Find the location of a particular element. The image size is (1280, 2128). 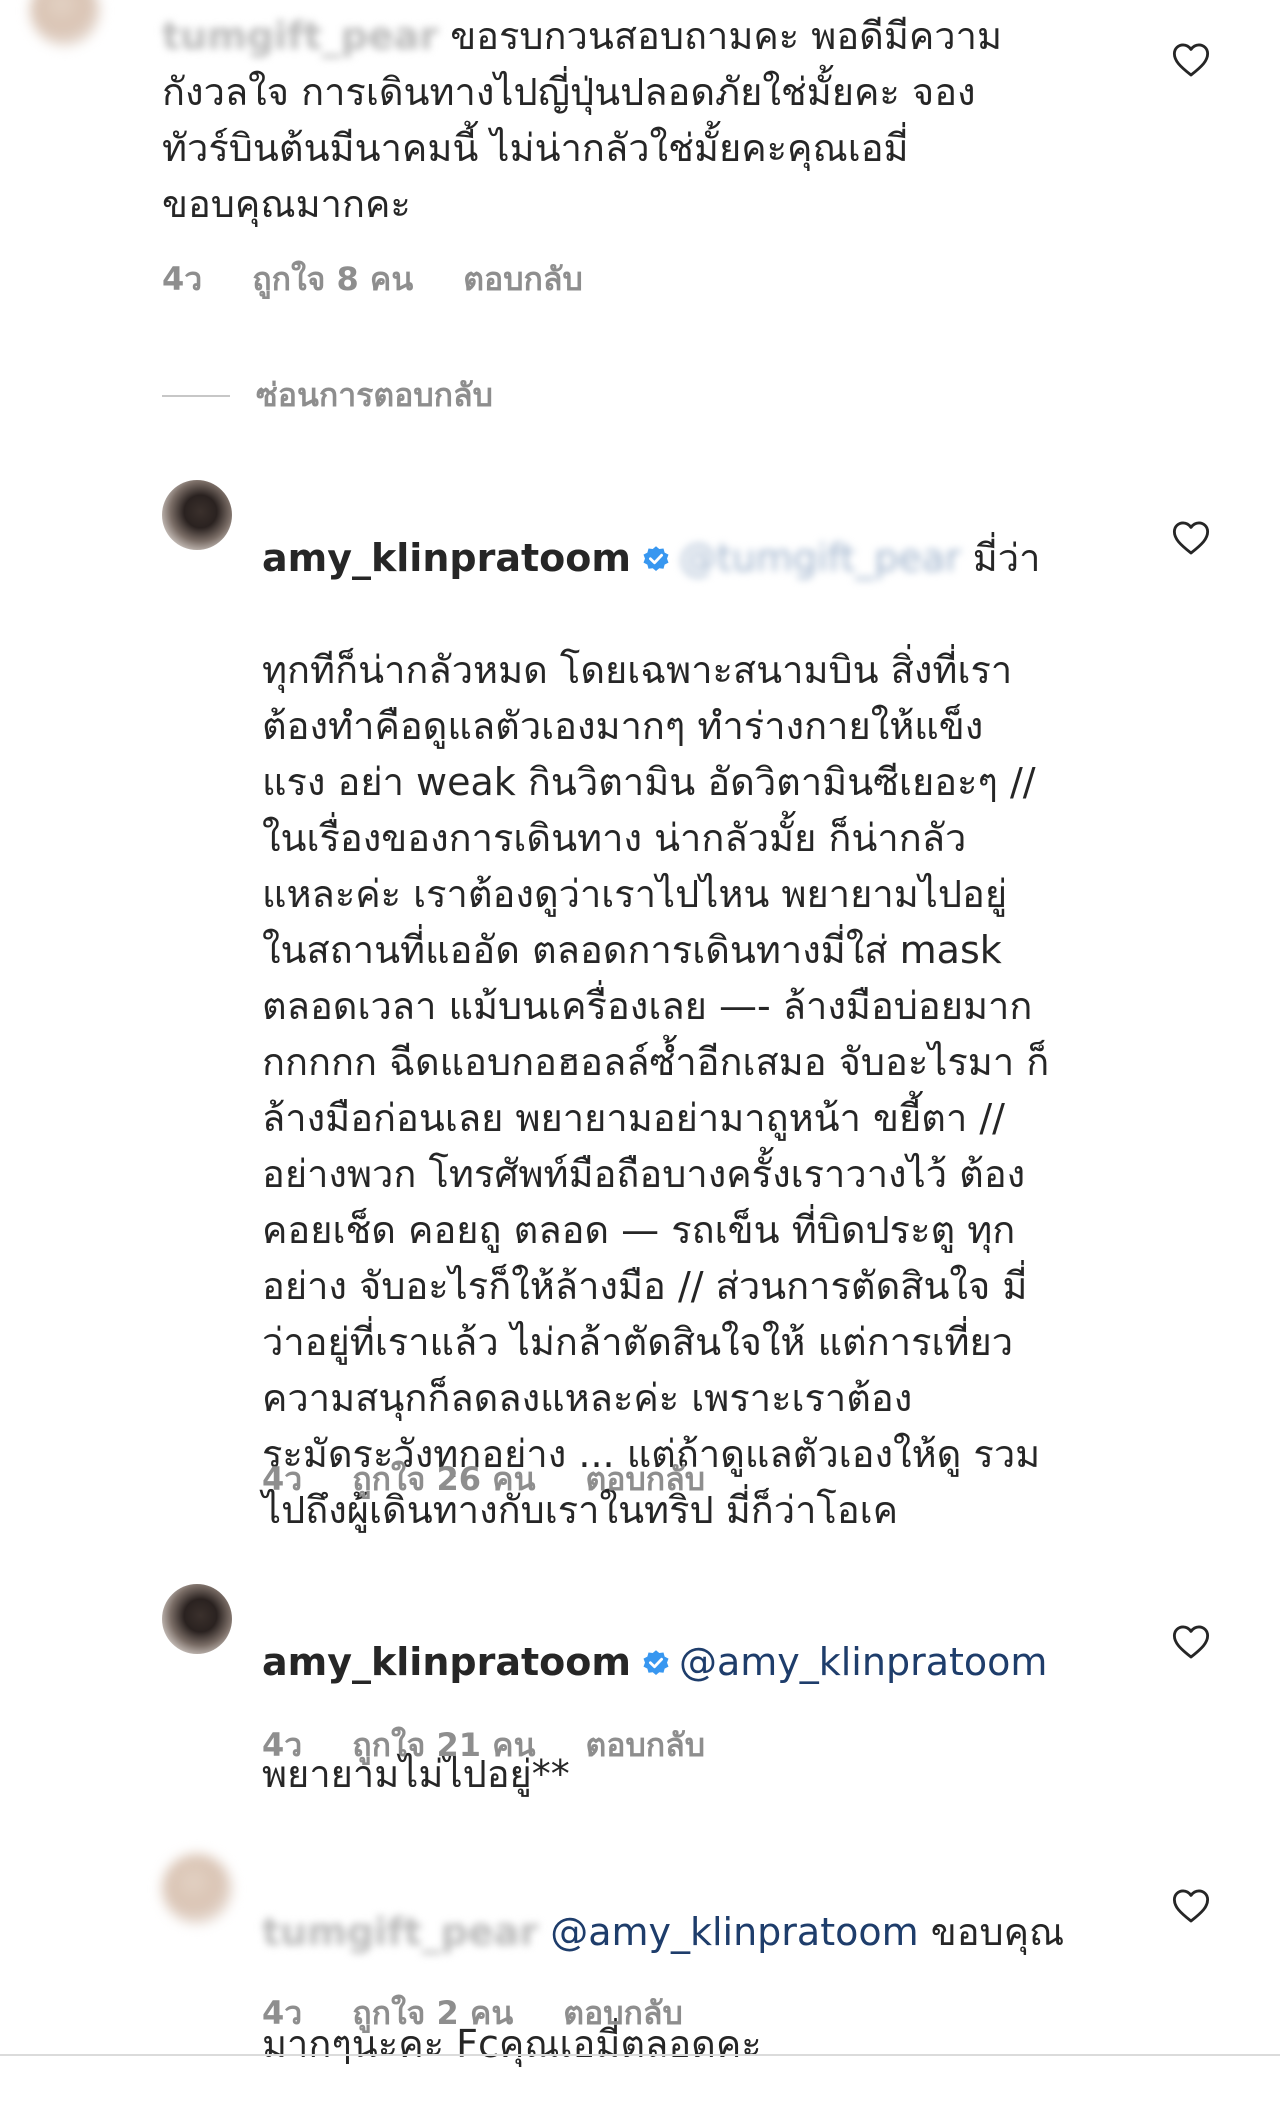

likes-count: ถูกใจ 2 คน is located at coordinates (432, 2013).